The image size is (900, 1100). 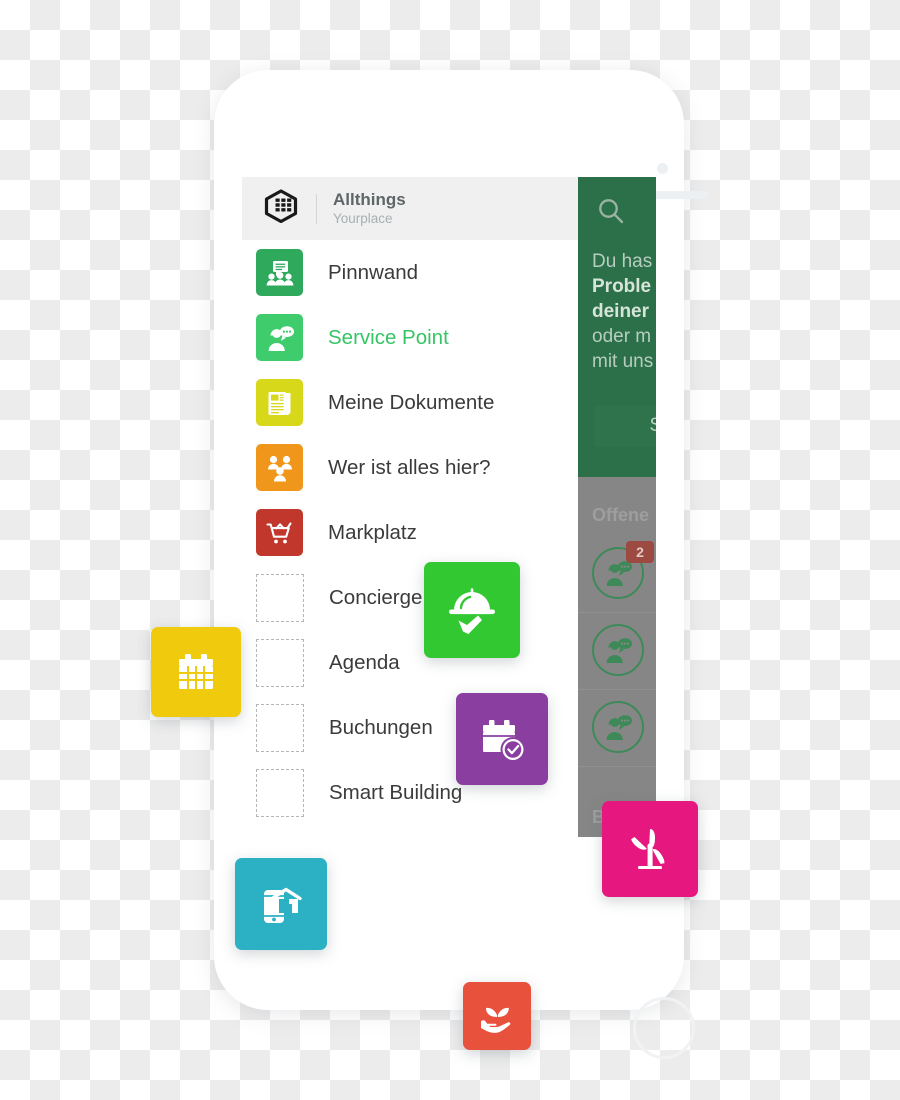 What do you see at coordinates (662, 168) in the screenshot?
I see `phone-front-camera-icon` at bounding box center [662, 168].